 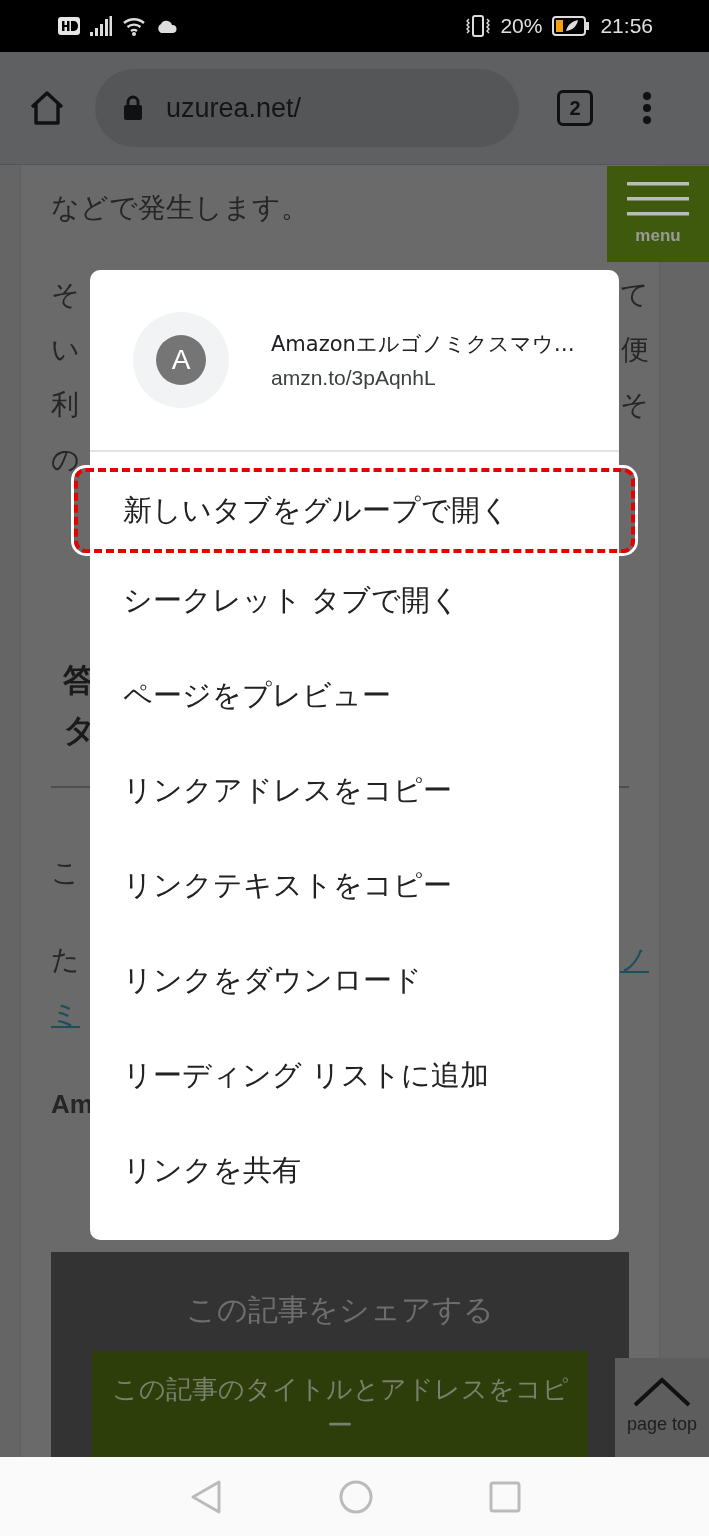 What do you see at coordinates (72, 1104) in the screenshot?
I see `paragraph-text: Am` at bounding box center [72, 1104].